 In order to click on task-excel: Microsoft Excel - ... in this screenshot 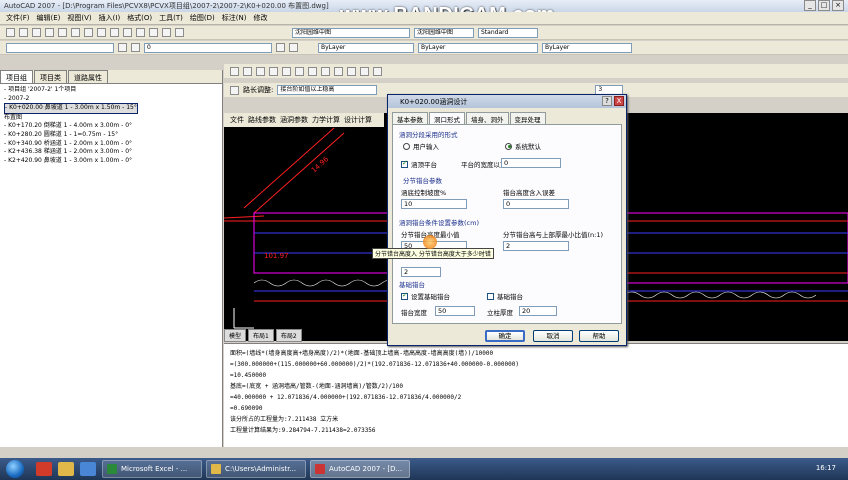, I will do `click(152, 469)`.